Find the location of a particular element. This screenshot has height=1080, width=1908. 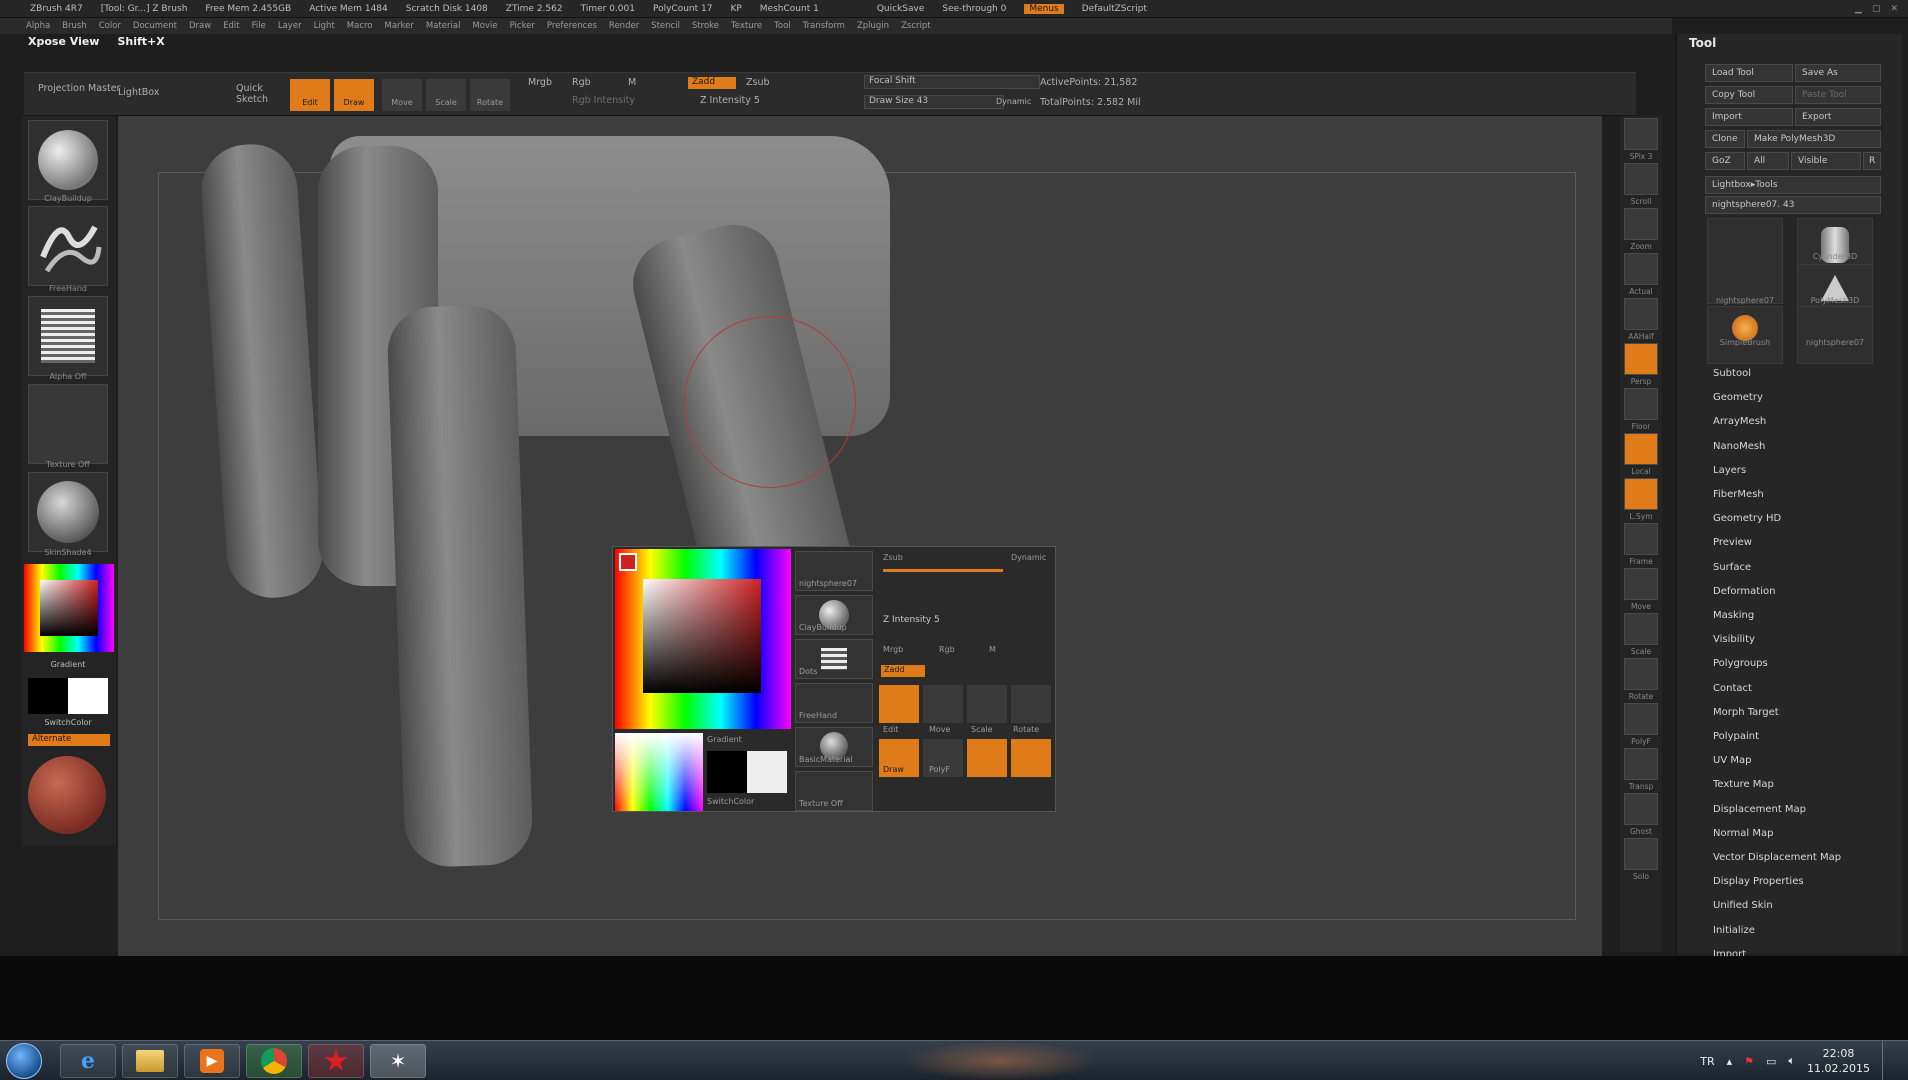

palette-color-square is located at coordinates (702, 636).